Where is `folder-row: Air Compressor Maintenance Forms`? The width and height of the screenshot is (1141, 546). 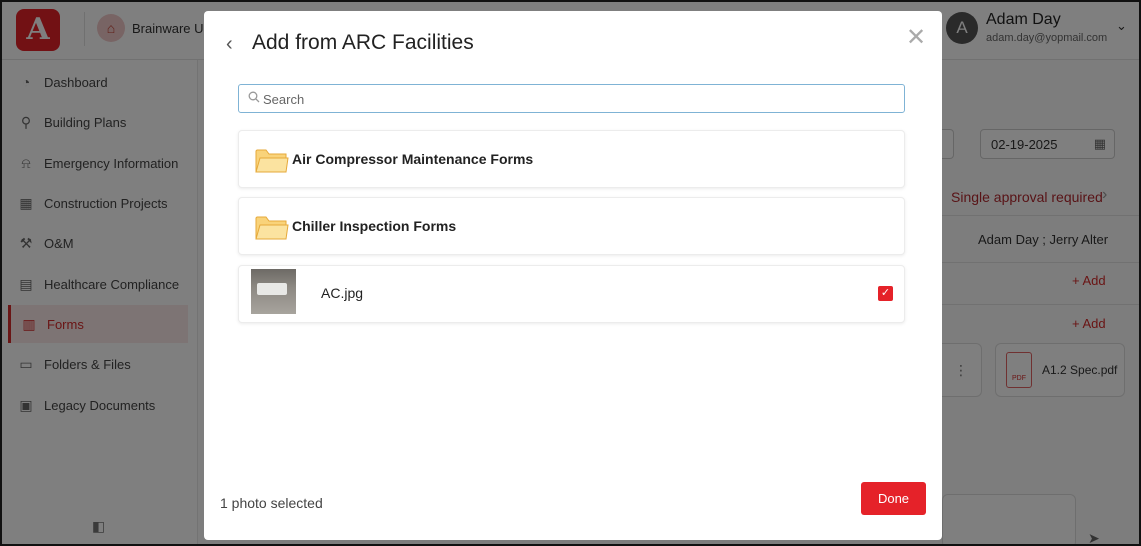
folder-row: Air Compressor Maintenance Forms is located at coordinates (571, 159).